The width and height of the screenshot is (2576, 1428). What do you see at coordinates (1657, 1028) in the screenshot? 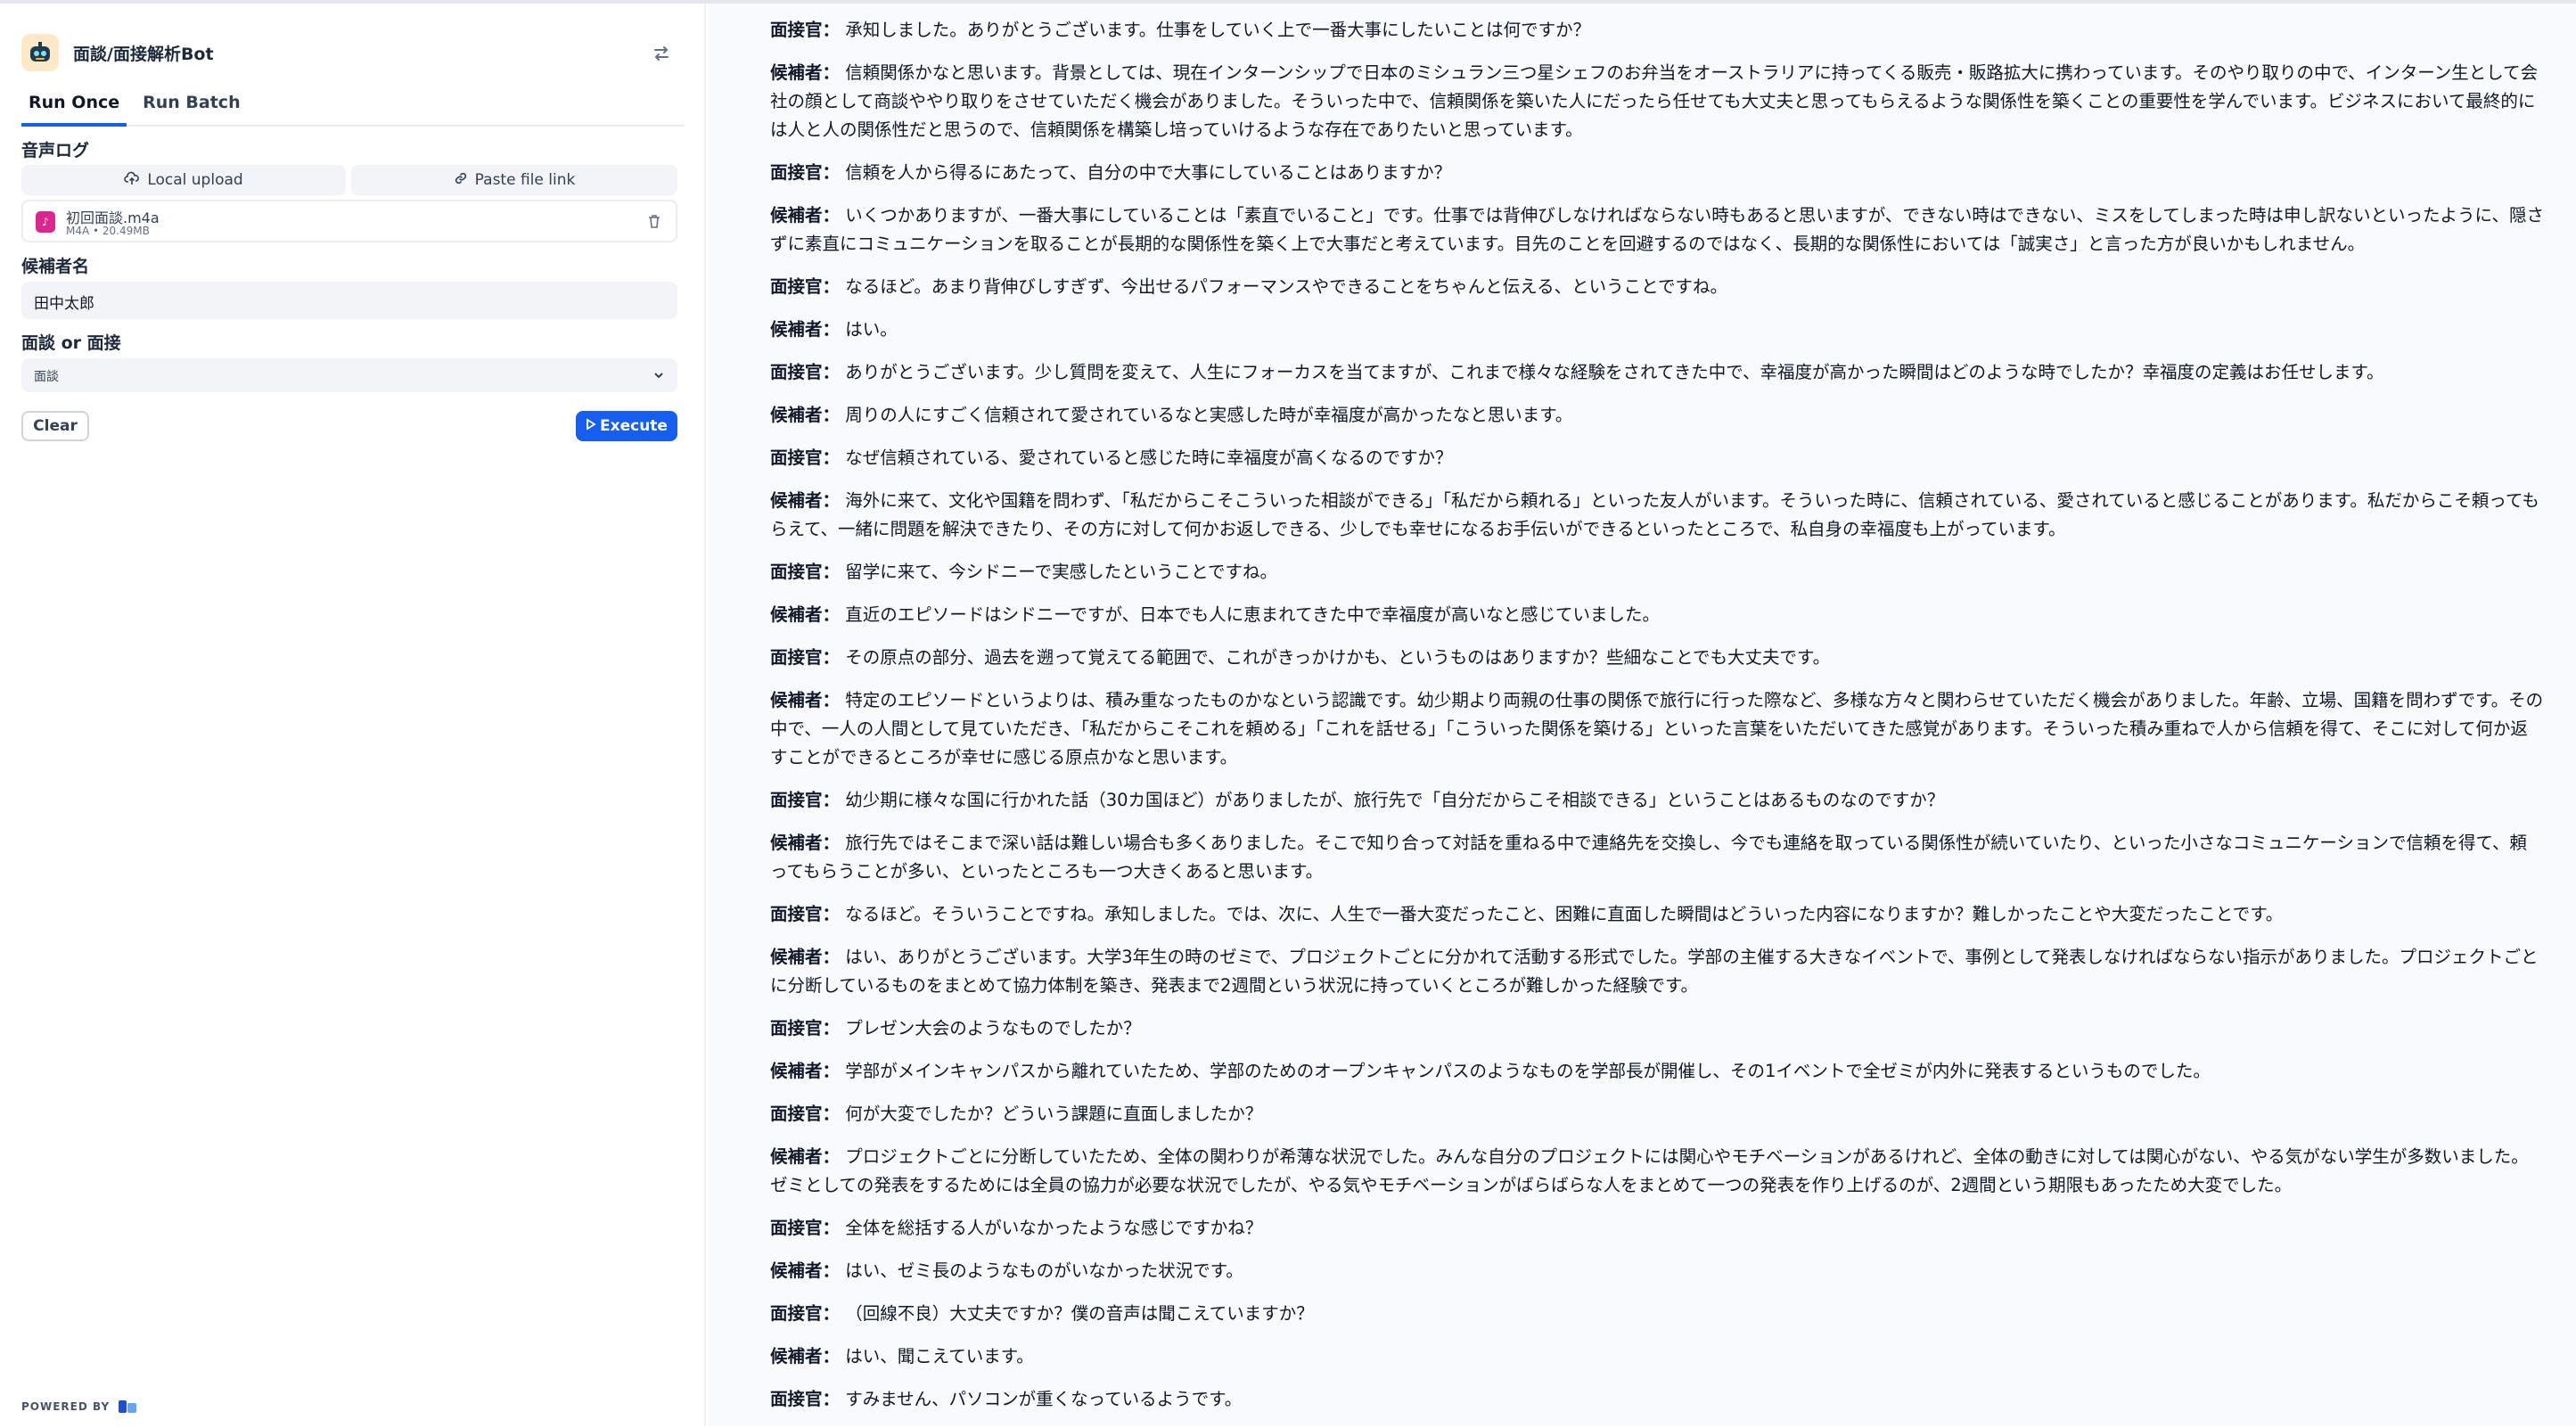
I see `transcript-line: 面接官： プレゼン大会のようなものでしたか？` at bounding box center [1657, 1028].